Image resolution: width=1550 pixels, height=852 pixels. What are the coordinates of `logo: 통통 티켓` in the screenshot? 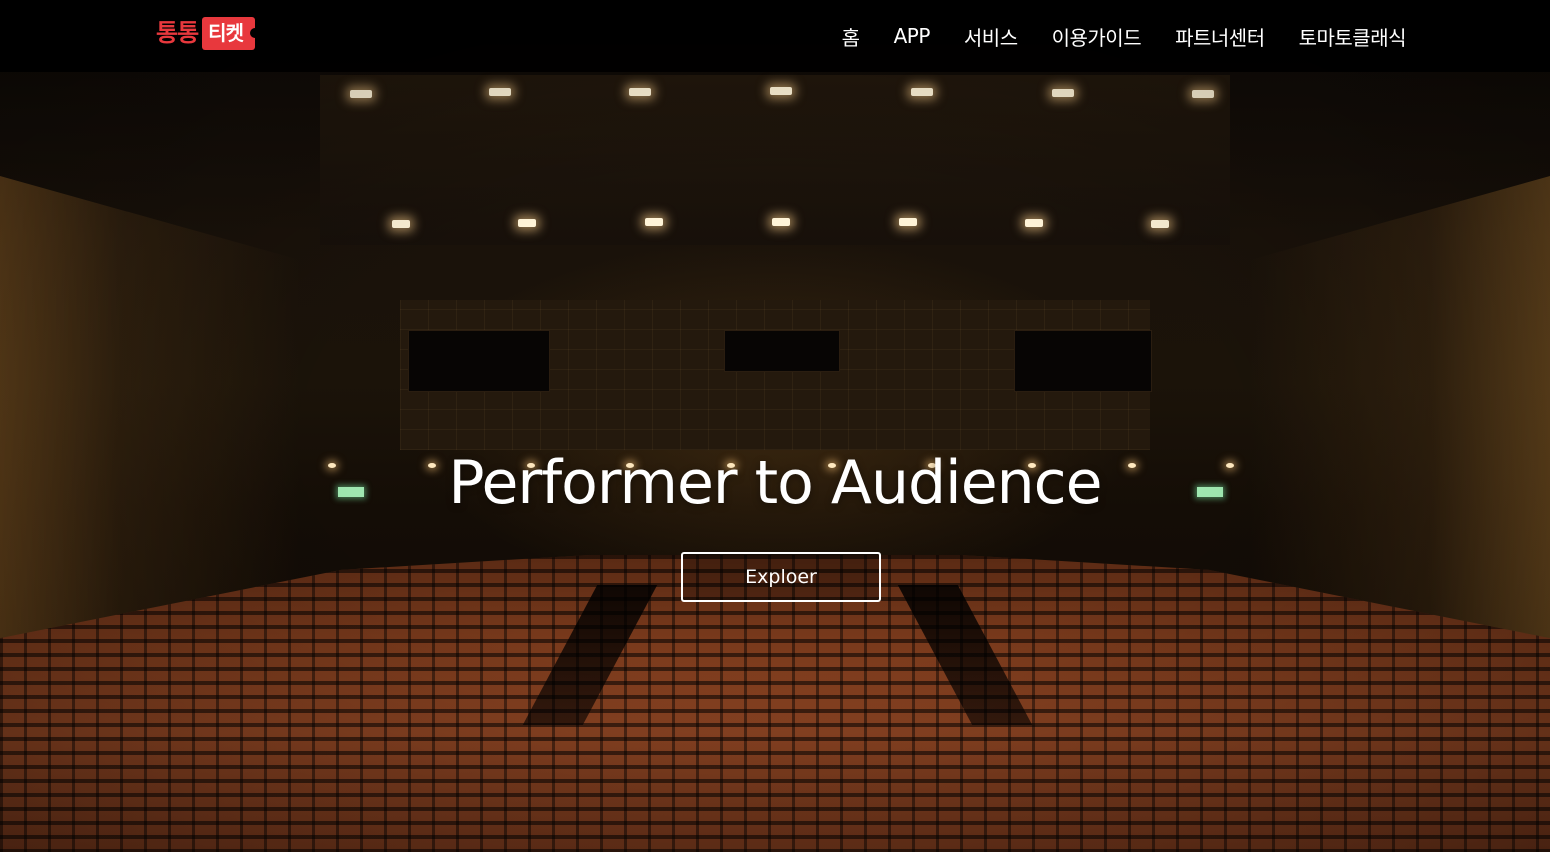 It's located at (208, 33).